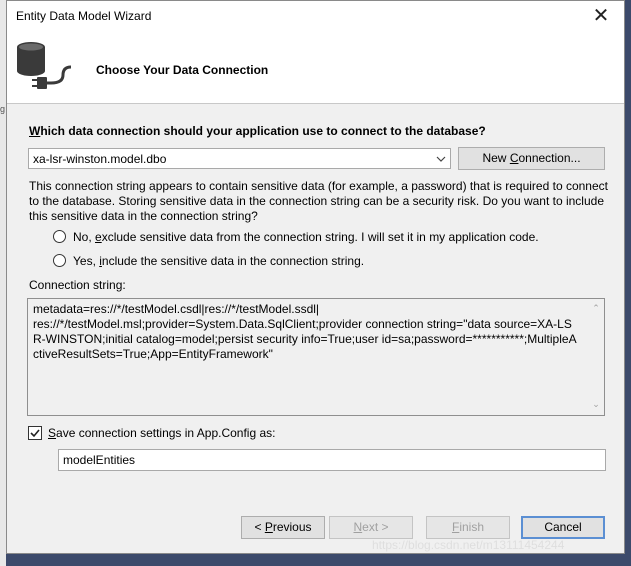 The width and height of the screenshot is (631, 566). Describe the element at coordinates (3, 109) in the screenshot. I see `background-window-text: g` at that location.